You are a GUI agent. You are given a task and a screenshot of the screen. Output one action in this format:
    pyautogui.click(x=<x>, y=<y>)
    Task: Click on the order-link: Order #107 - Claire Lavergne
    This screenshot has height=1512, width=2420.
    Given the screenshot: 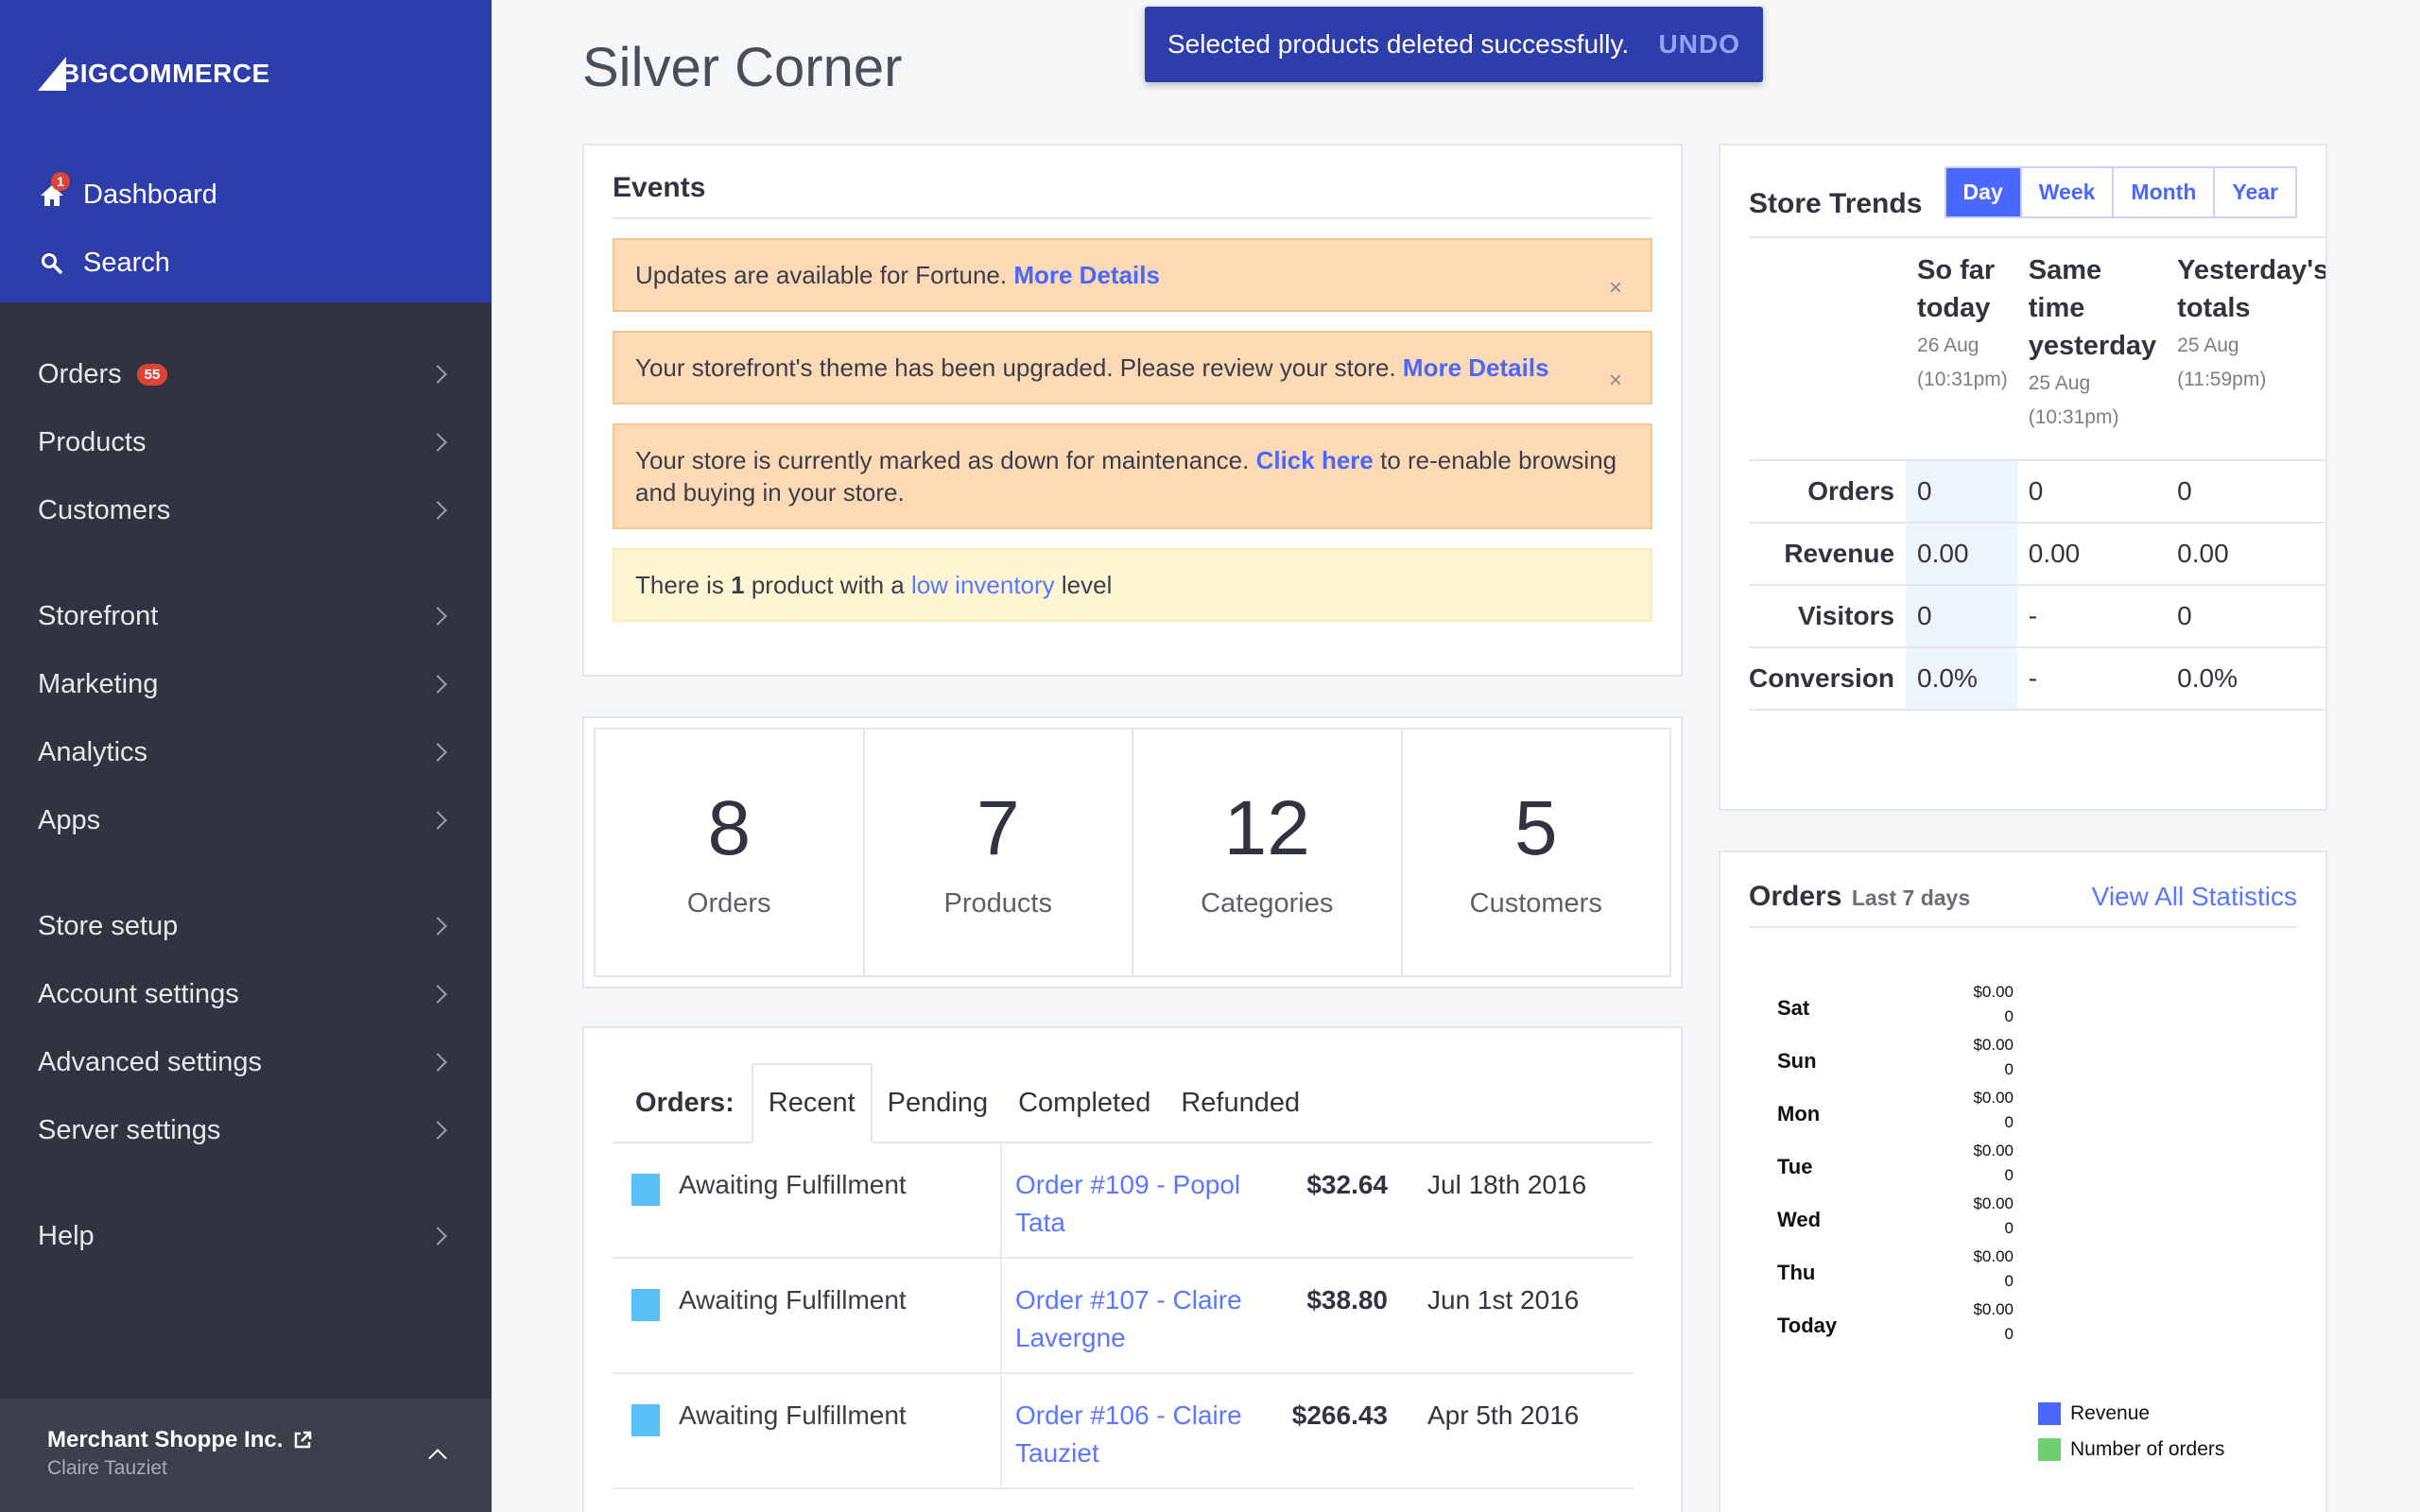 What is the action you would take?
    pyautogui.click(x=1132, y=1316)
    